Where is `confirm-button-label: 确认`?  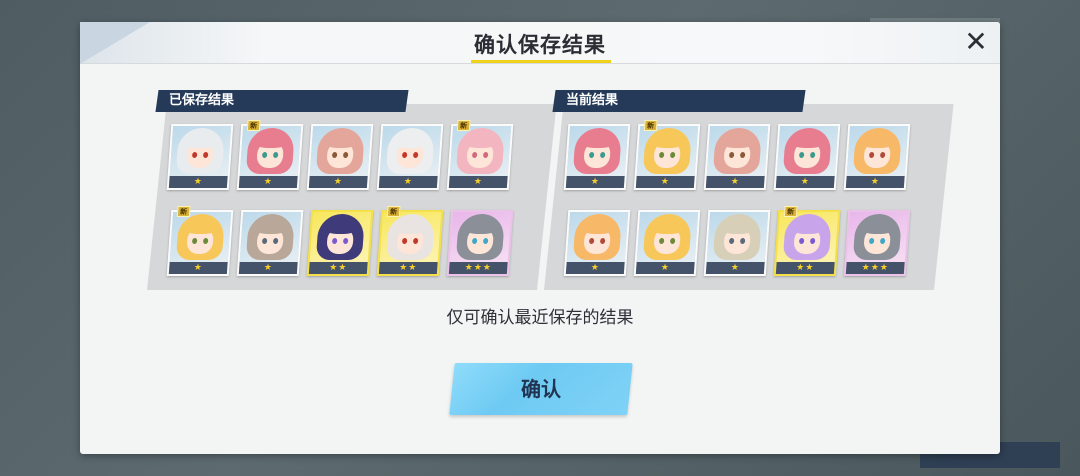 confirm-button-label: 确认 is located at coordinates (541, 389).